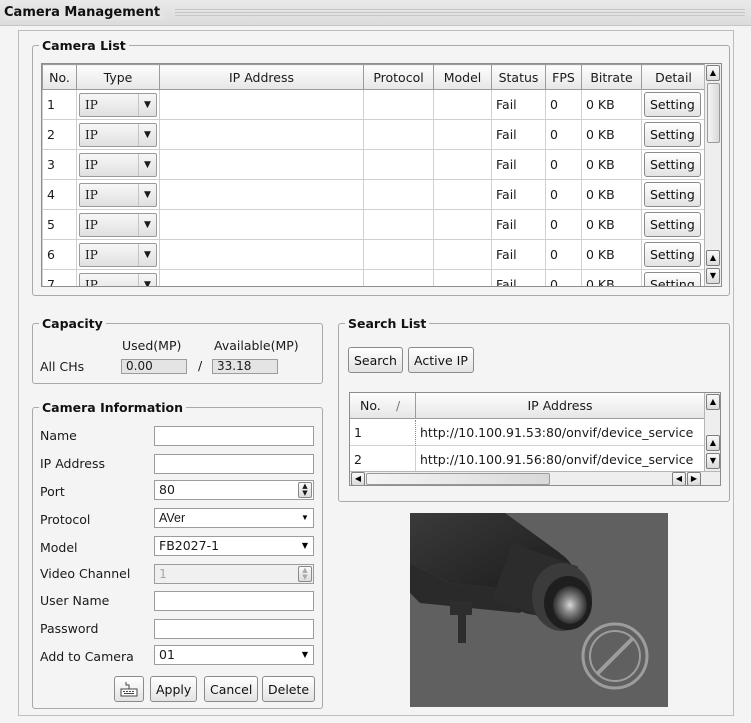  What do you see at coordinates (398, 77) in the screenshot?
I see `column-header-protocol: Protocol` at bounding box center [398, 77].